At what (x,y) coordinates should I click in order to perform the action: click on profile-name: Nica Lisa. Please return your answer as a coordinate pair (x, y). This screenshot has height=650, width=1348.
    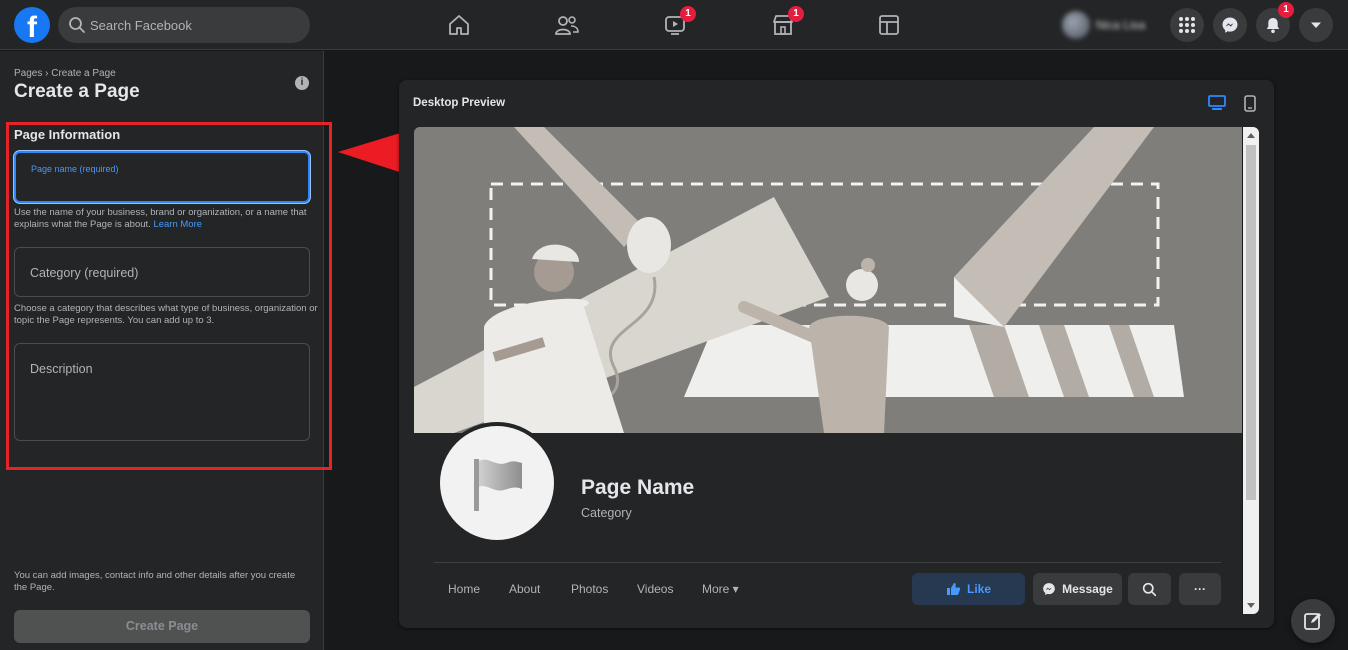
    Looking at the image, I should click on (1121, 25).